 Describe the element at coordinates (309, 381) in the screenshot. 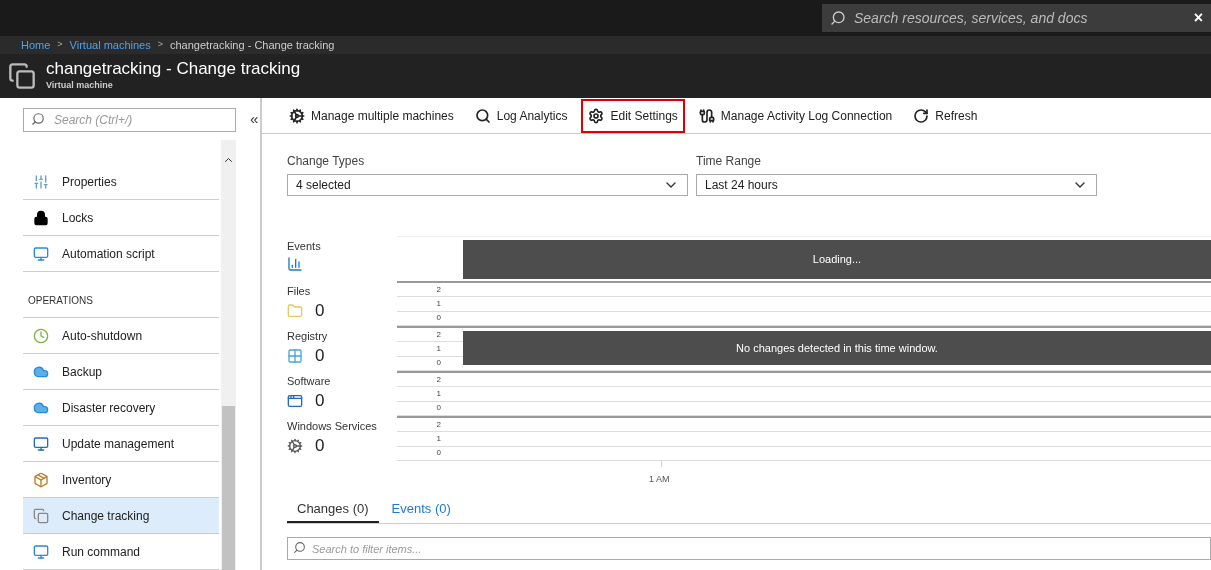

I see `category-label: Software` at that location.